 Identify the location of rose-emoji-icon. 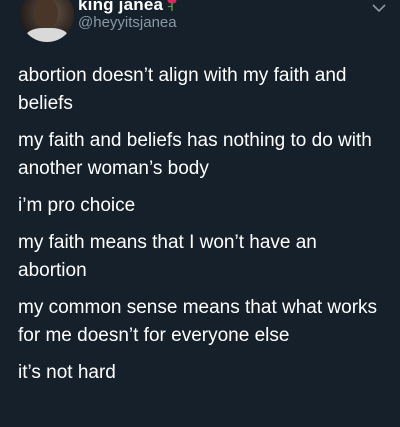
(172, 7).